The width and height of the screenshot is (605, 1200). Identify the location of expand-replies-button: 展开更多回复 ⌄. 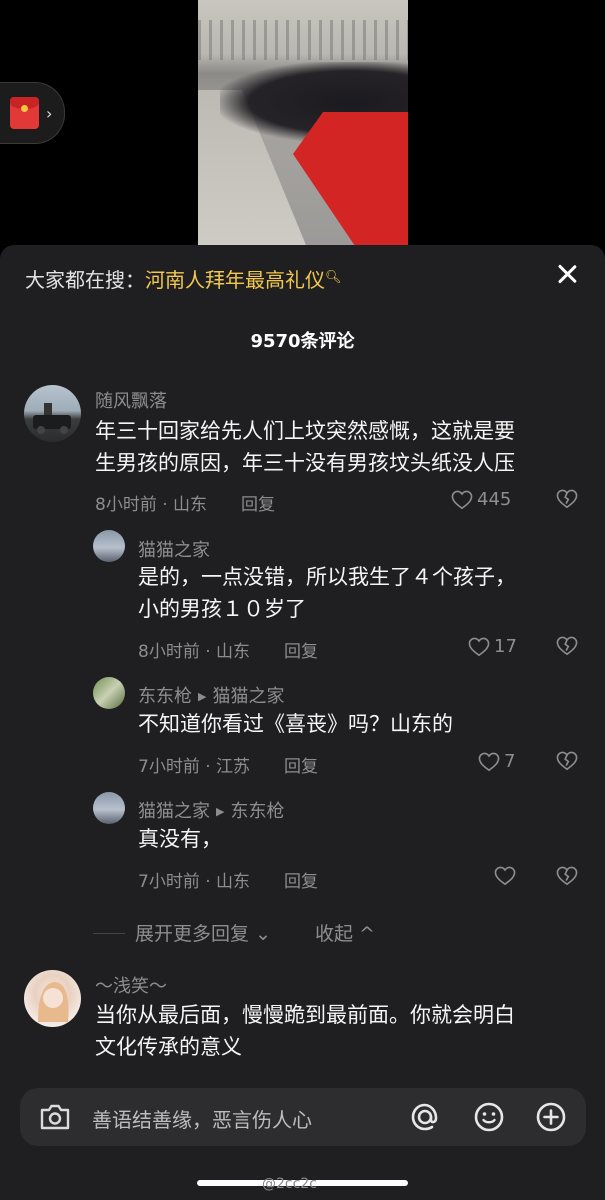
(203, 934).